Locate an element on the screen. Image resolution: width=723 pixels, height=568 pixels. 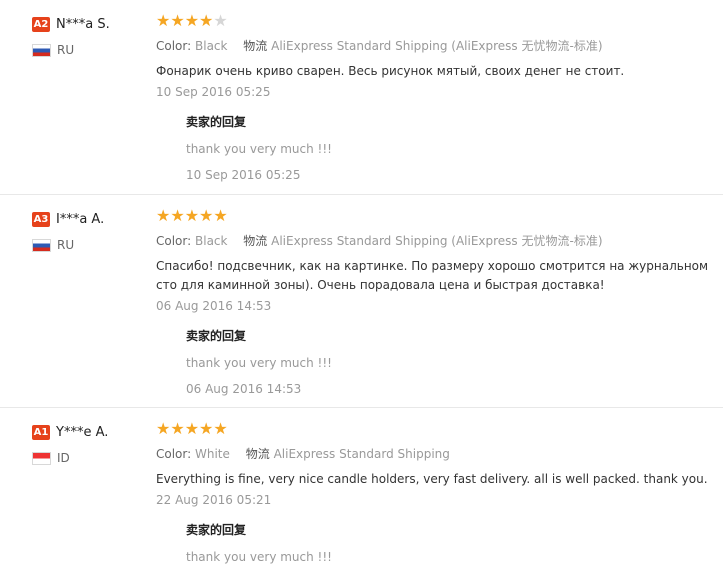
review-date: 10 Sep 2016 05:25 is located at coordinates (213, 92).